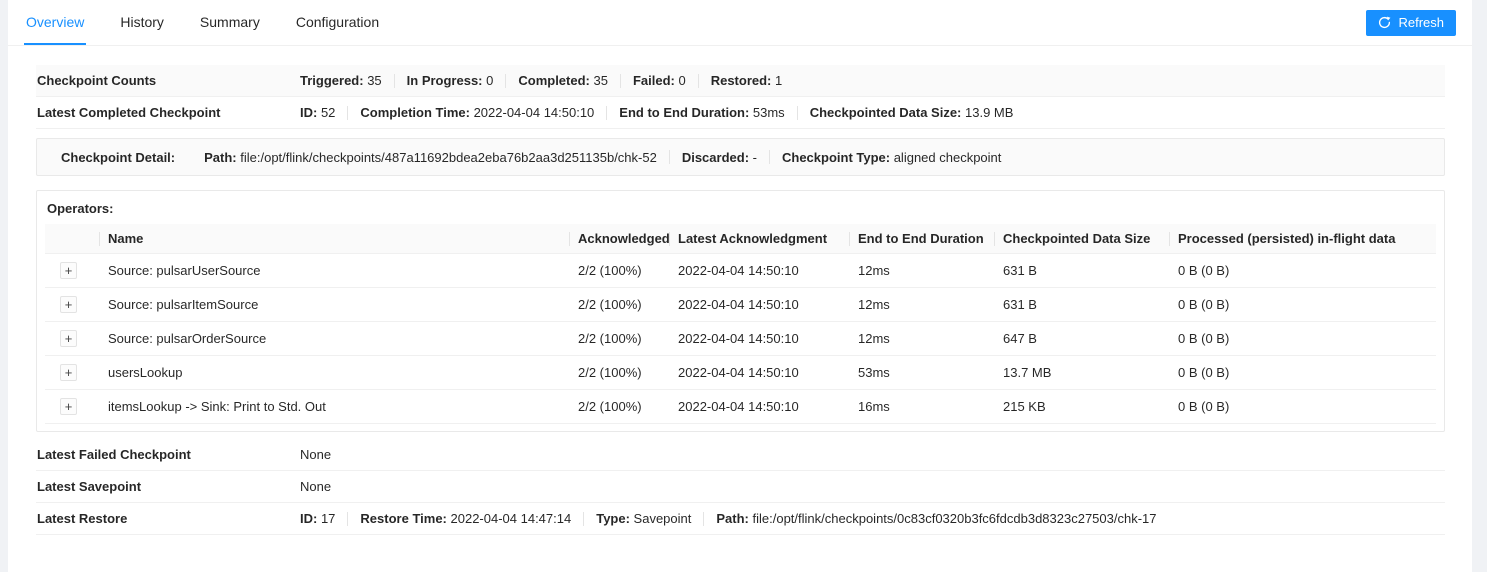  I want to click on key-value: In Progress: 0, so click(450, 80).